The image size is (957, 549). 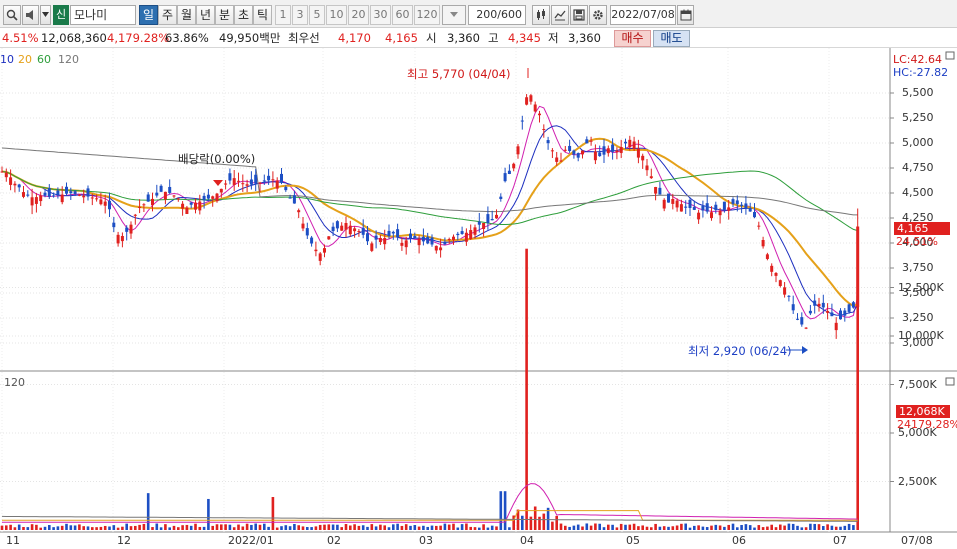 What do you see at coordinates (923, 411) in the screenshot?
I see `current-volume-label: 12,068K` at bounding box center [923, 411].